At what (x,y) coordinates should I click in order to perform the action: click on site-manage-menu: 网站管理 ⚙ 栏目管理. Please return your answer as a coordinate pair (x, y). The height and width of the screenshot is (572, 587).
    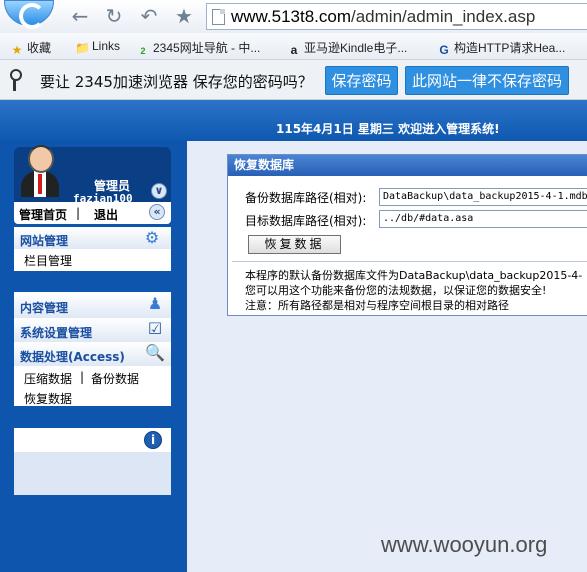
    Looking at the image, I should click on (92, 249).